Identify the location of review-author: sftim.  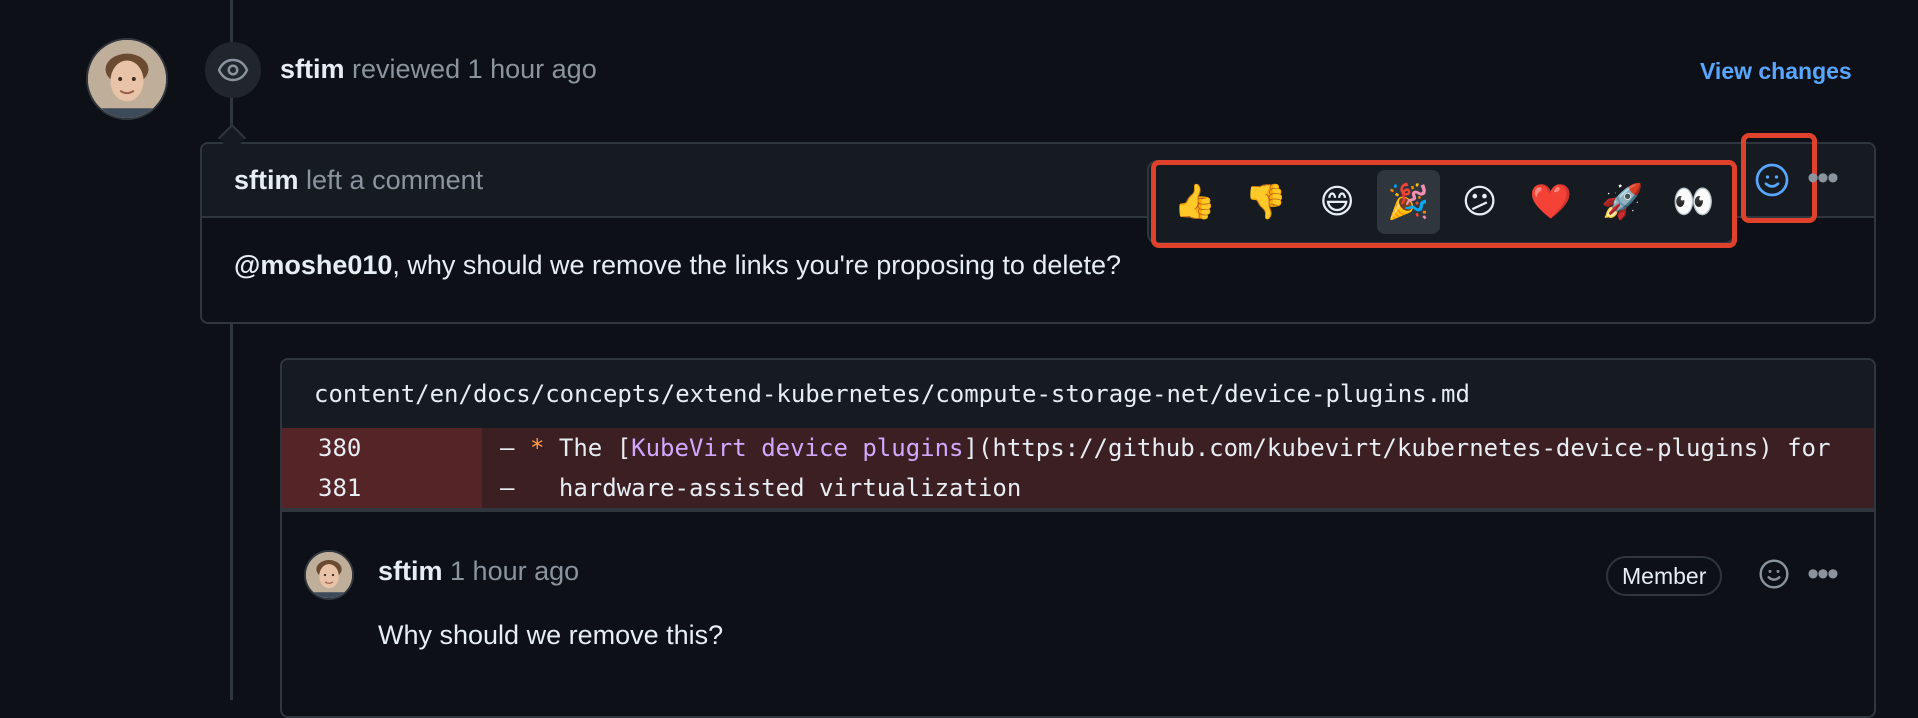
(312, 69).